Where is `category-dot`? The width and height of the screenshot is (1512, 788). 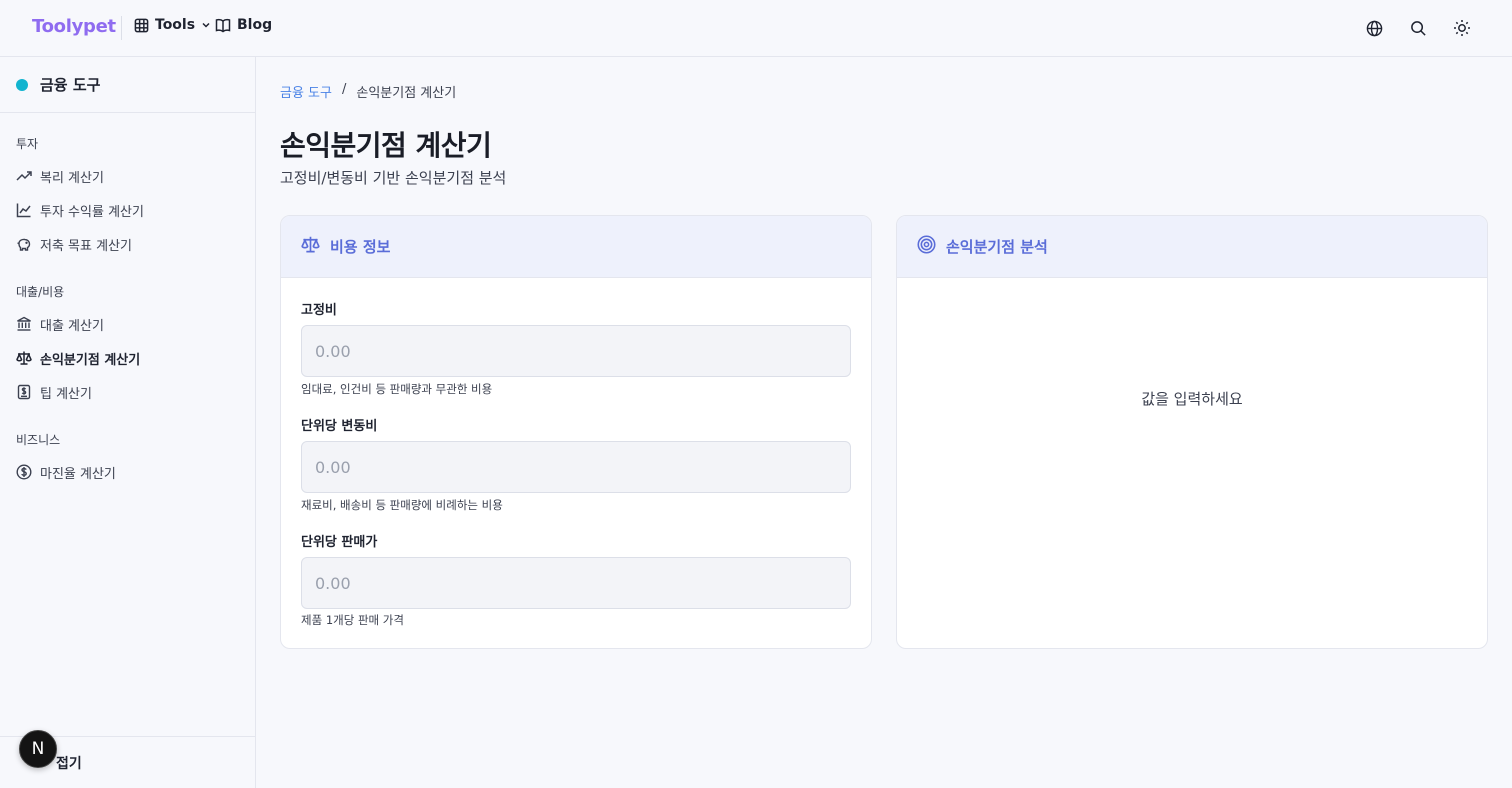
category-dot is located at coordinates (22, 84).